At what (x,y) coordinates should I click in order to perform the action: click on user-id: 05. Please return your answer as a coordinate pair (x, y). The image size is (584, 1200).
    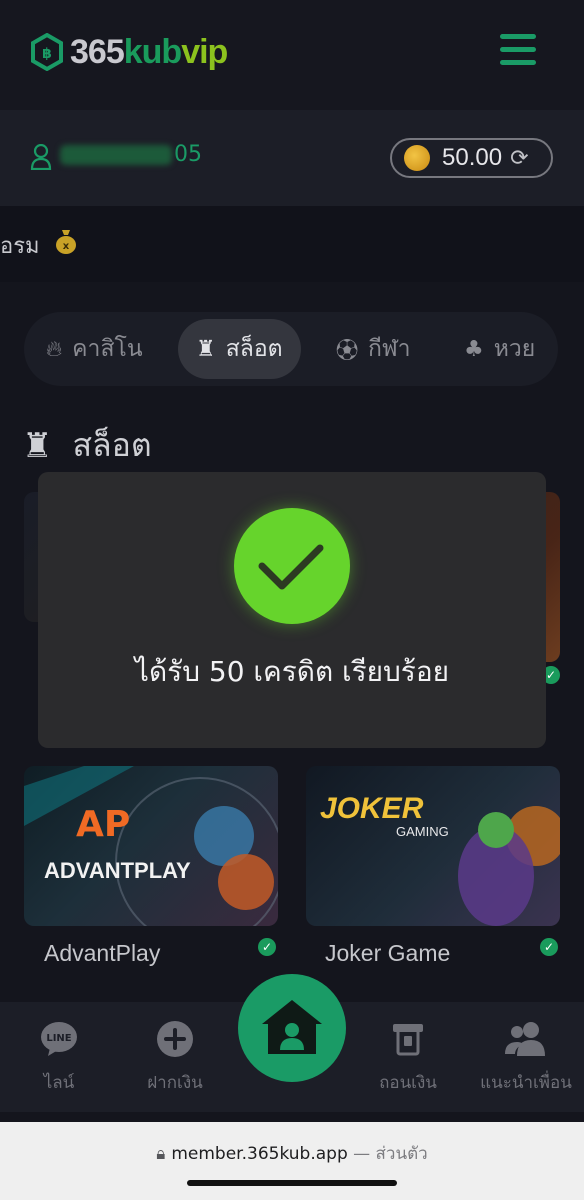
    Looking at the image, I should click on (131, 154).